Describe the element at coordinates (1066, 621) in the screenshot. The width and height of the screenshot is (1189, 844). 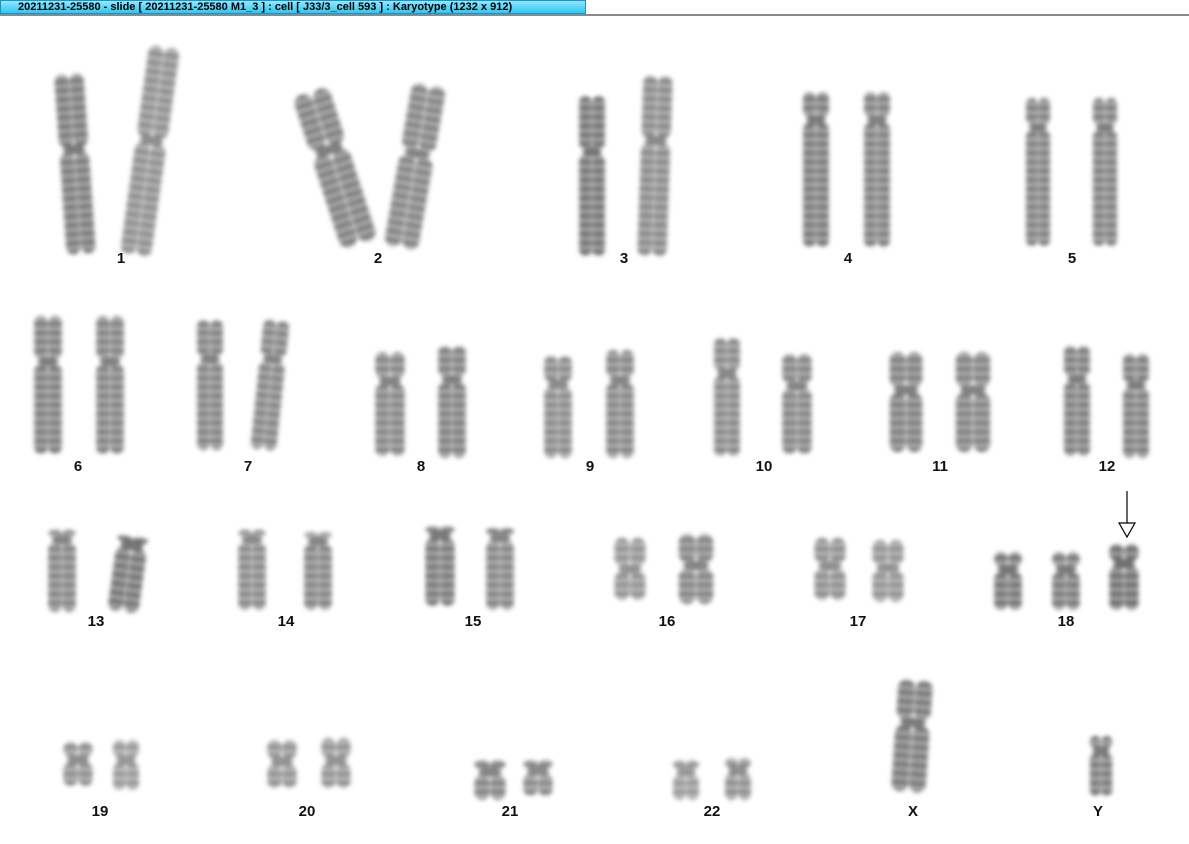
I see `pair-label-18: 18` at that location.